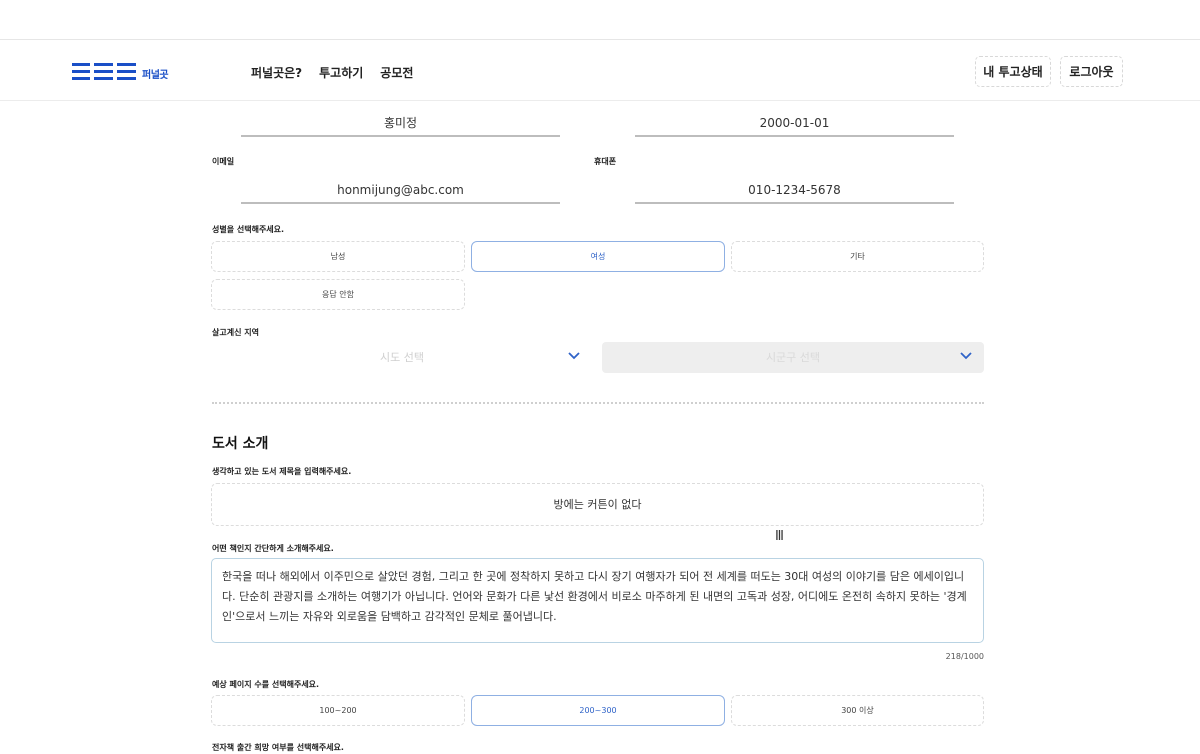 This screenshot has width=1200, height=754. I want to click on logo-text: 퍼널곳, so click(155, 75).